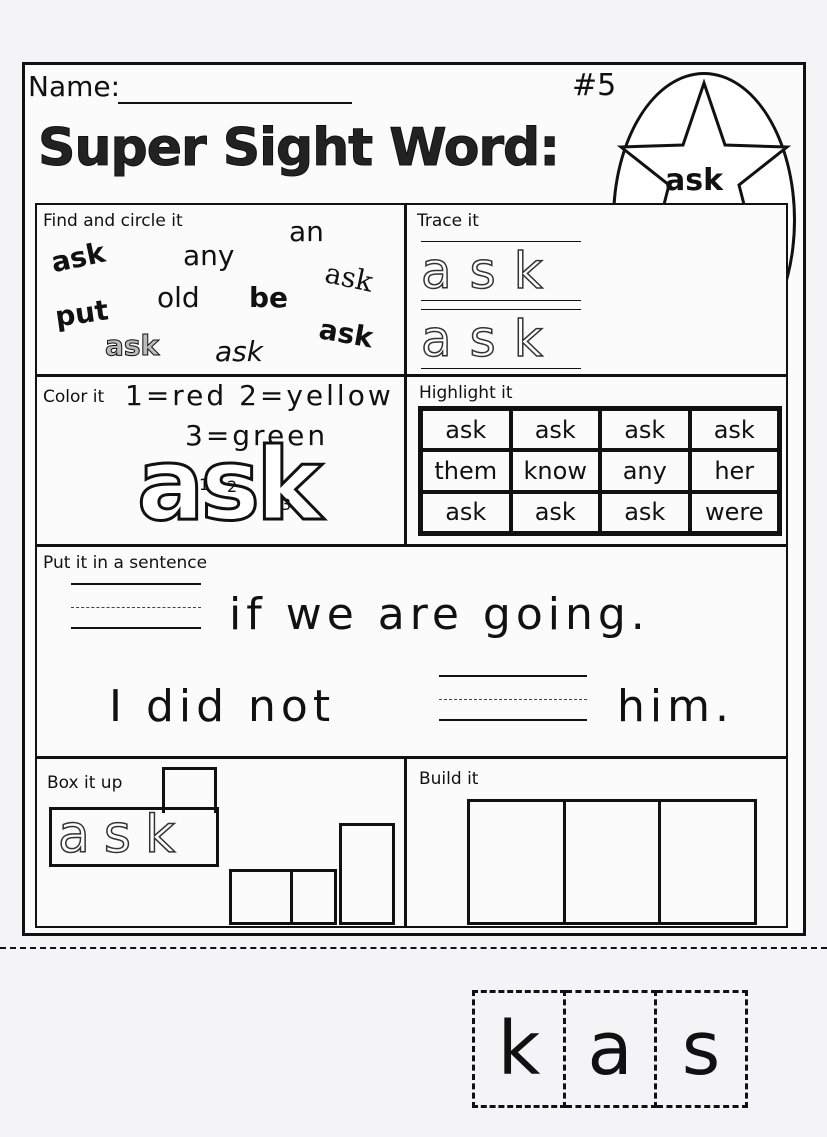 The width and height of the screenshot is (827, 1137). Describe the element at coordinates (189, 790) in the screenshot. I see `tall-box` at that location.